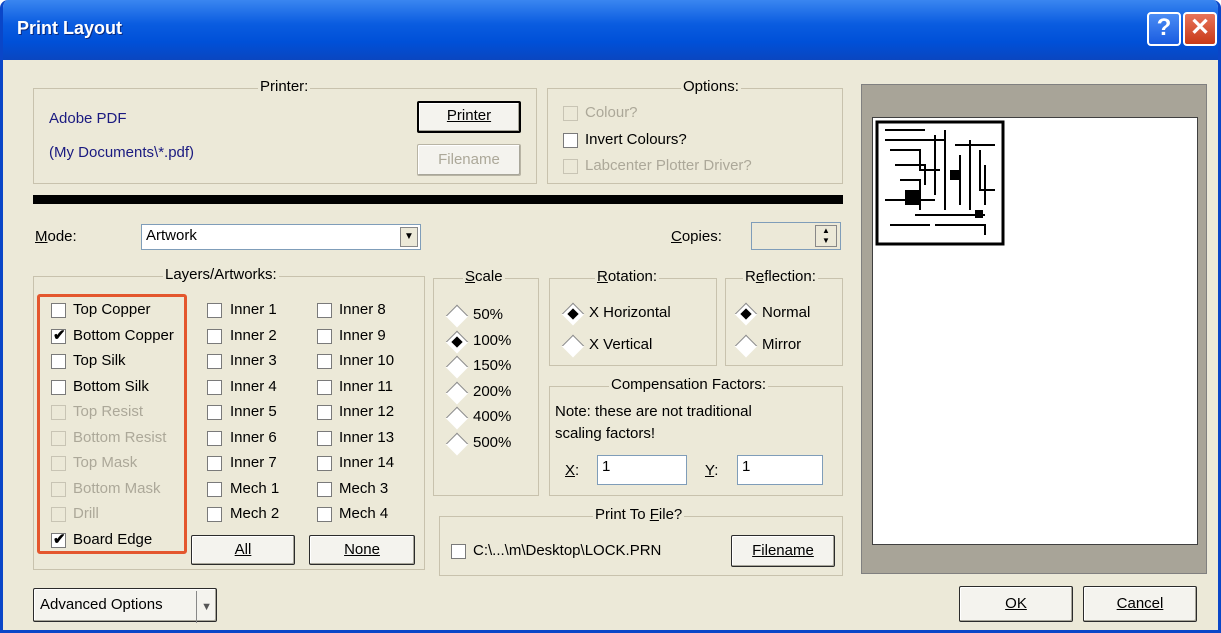 The height and width of the screenshot is (633, 1221). What do you see at coordinates (367, 462) in the screenshot?
I see `inner-layer-label: Inner 14` at bounding box center [367, 462].